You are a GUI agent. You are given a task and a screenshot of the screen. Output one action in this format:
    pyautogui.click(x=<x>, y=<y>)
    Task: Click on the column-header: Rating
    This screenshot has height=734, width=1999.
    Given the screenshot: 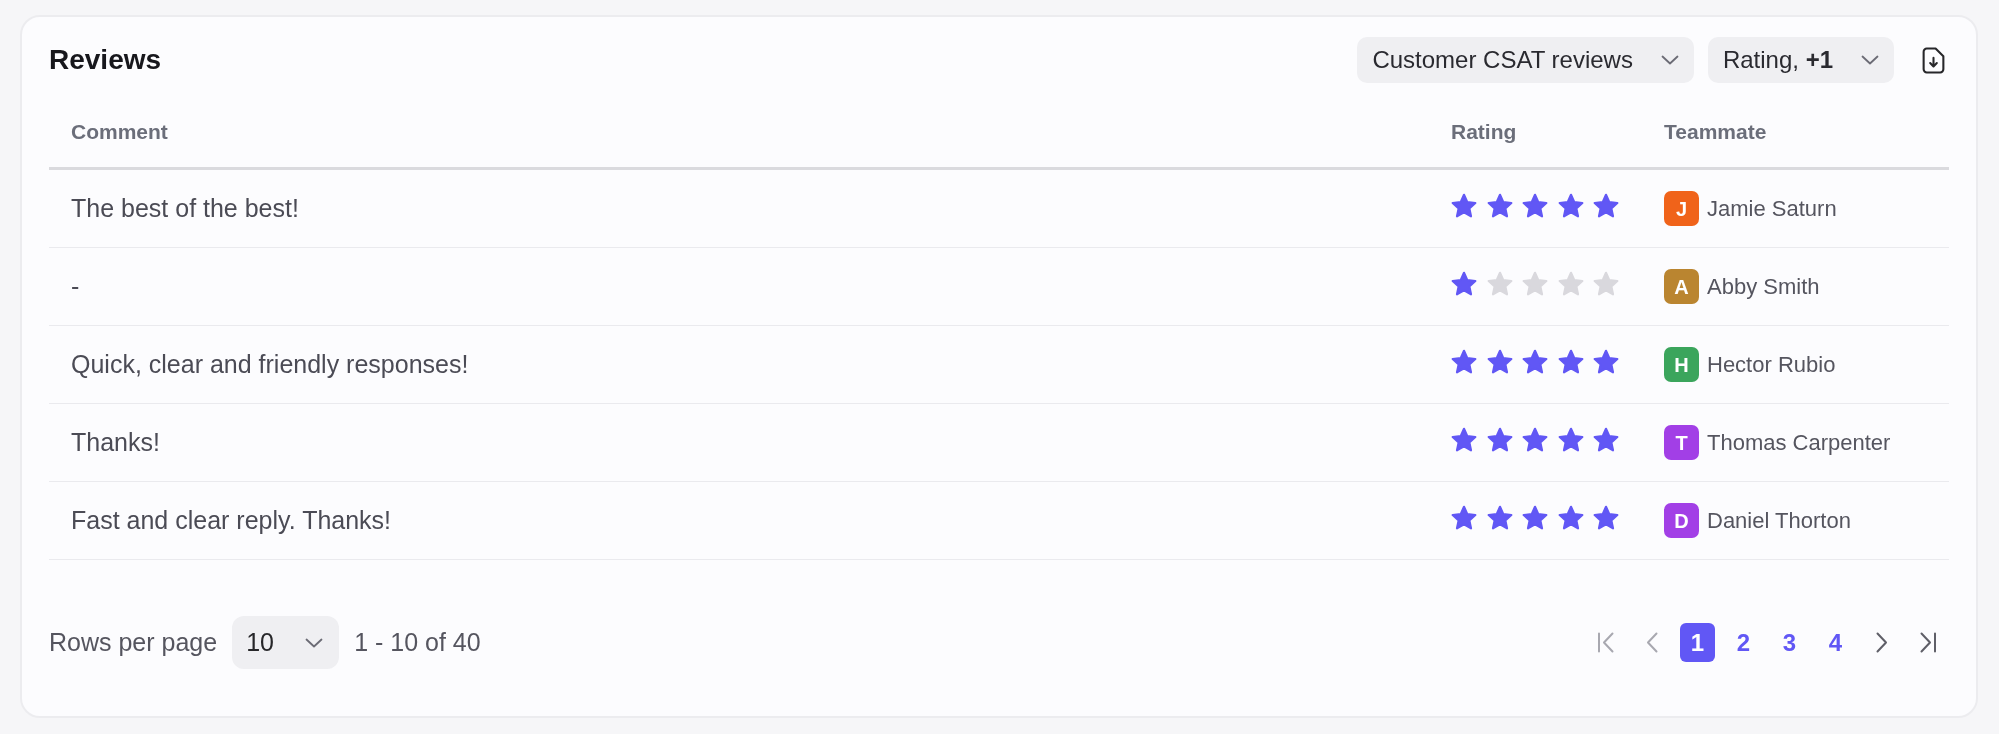 What is the action you would take?
    pyautogui.click(x=1484, y=132)
    